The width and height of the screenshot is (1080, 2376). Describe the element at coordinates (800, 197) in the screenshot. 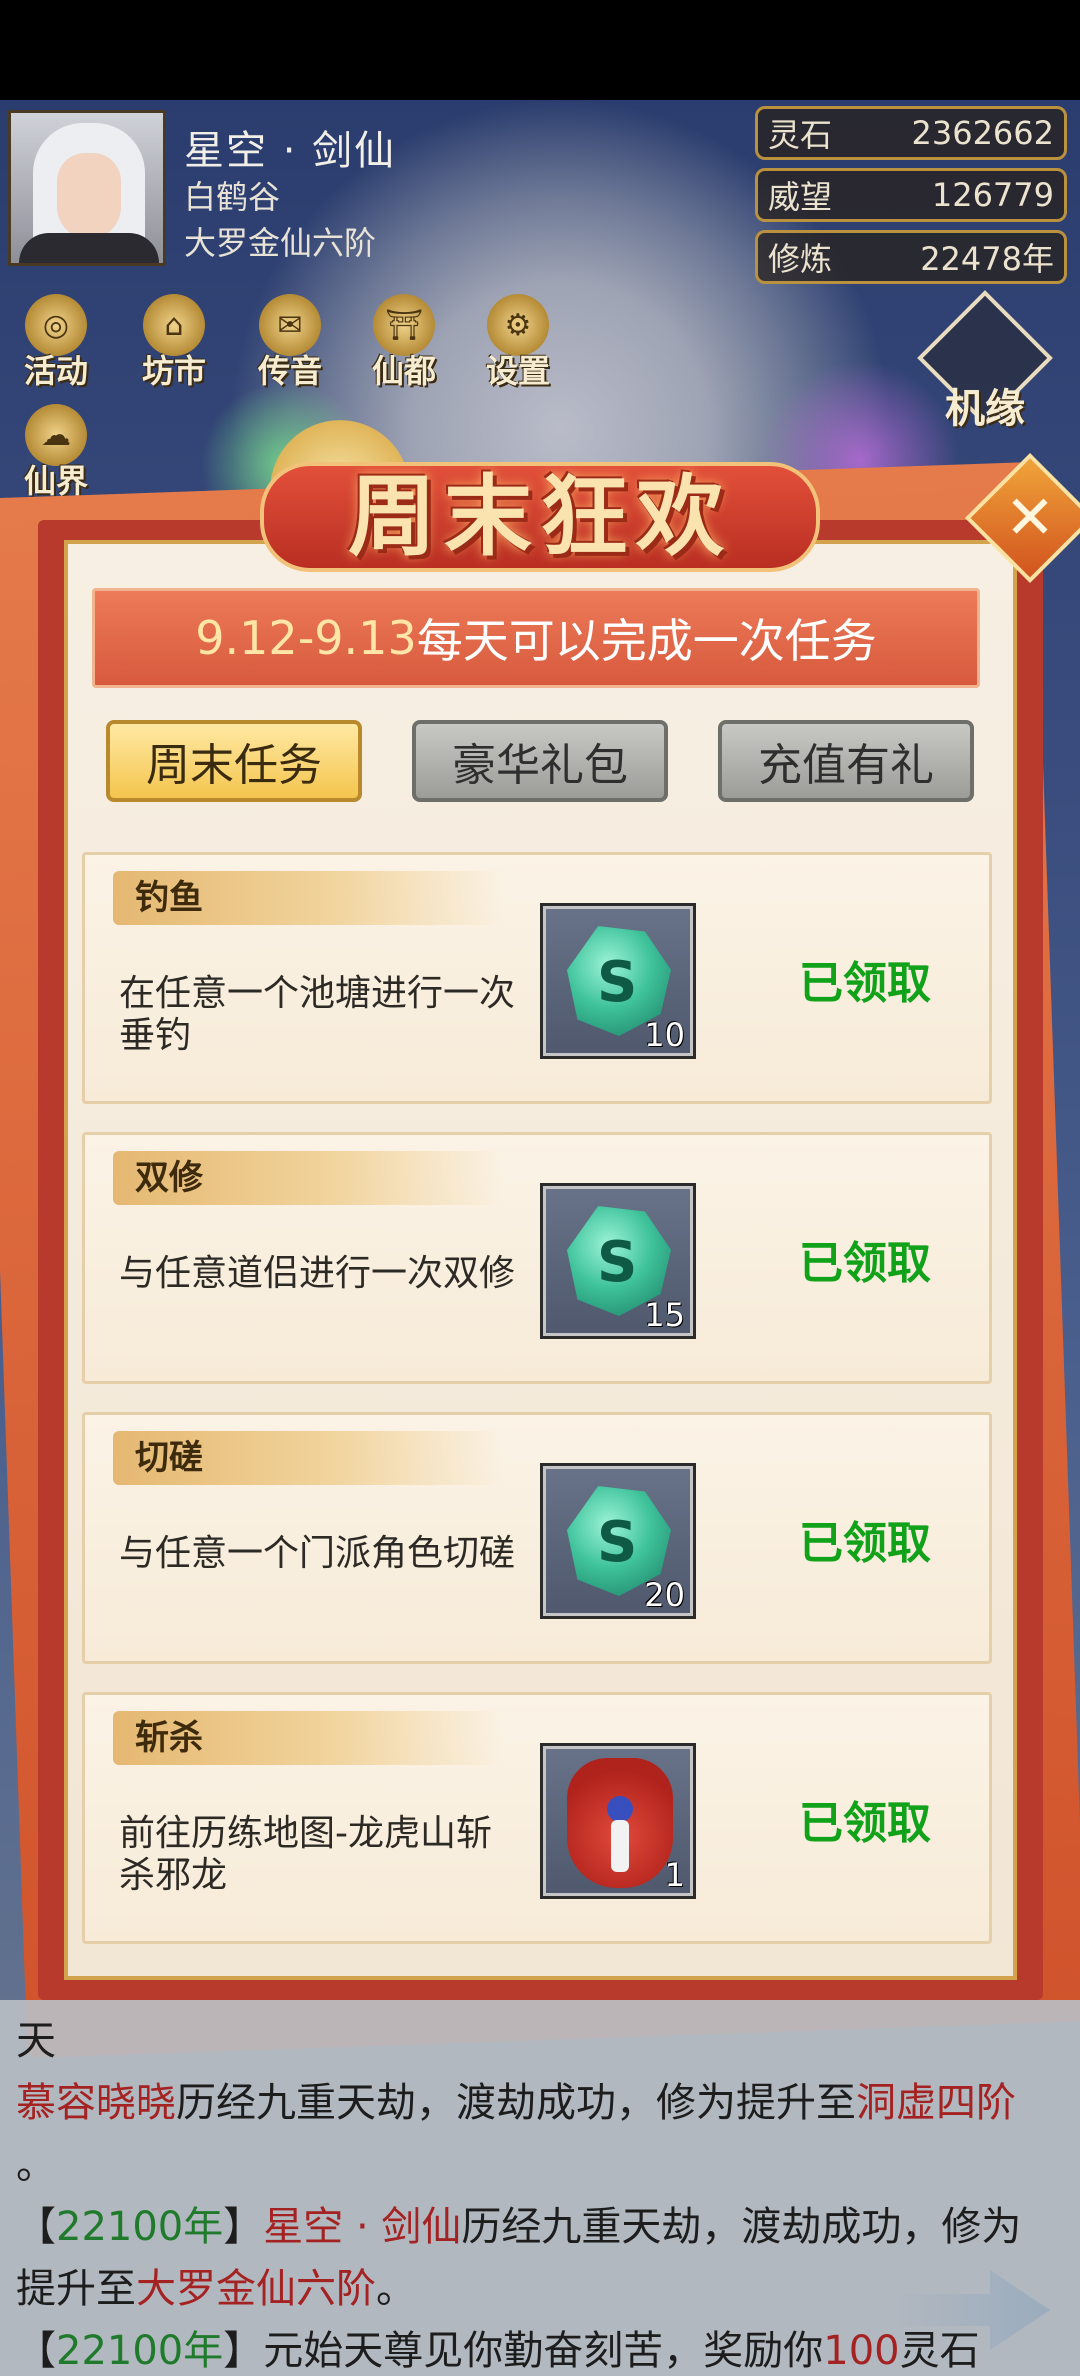

I see `stat-label: 威望` at that location.